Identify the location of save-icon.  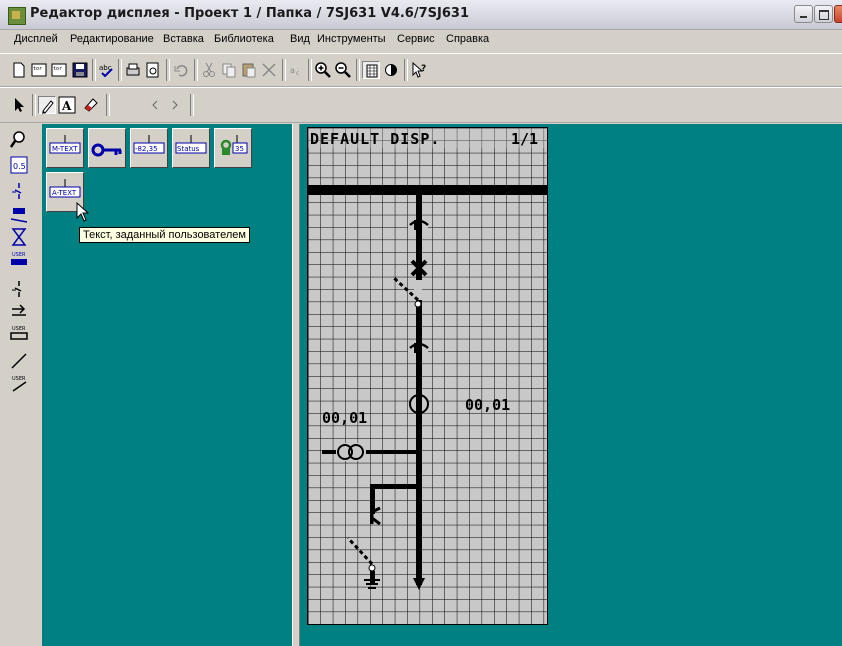
(80, 70).